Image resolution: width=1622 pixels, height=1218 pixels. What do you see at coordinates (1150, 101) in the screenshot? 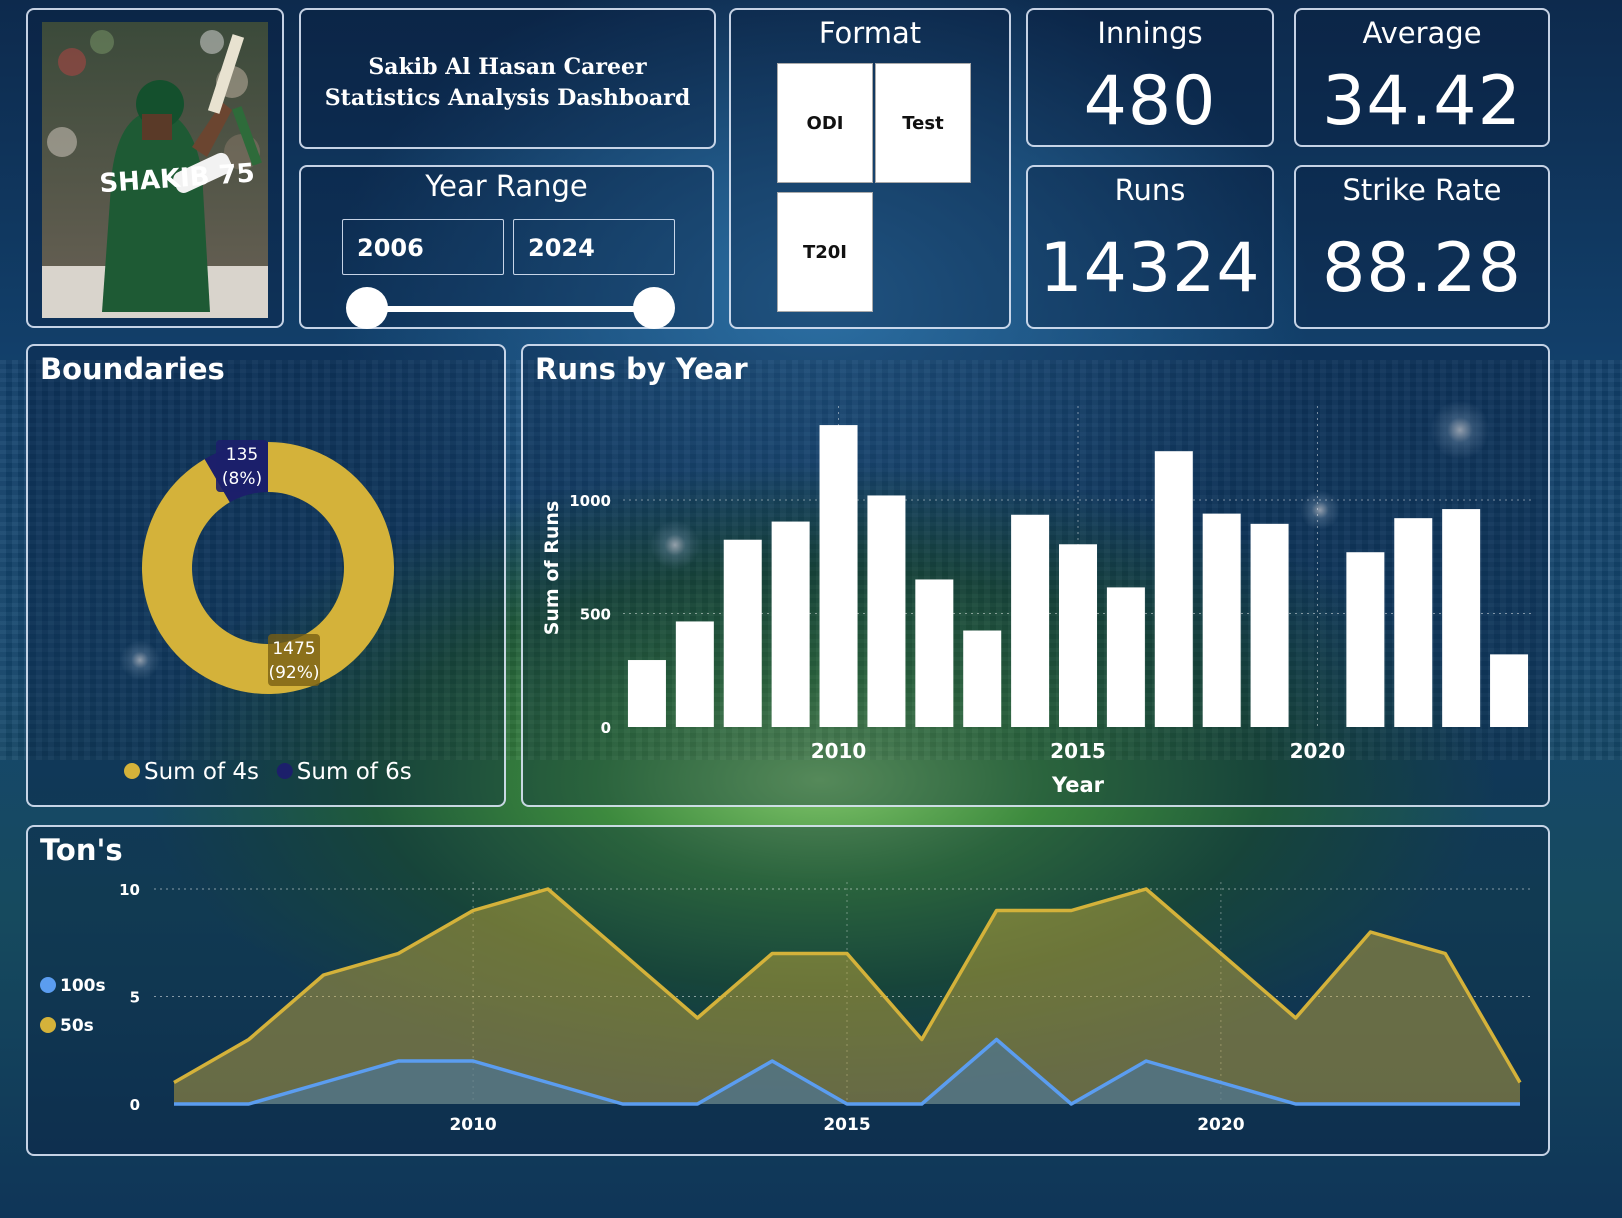
I see `innings-value: 480` at bounding box center [1150, 101].